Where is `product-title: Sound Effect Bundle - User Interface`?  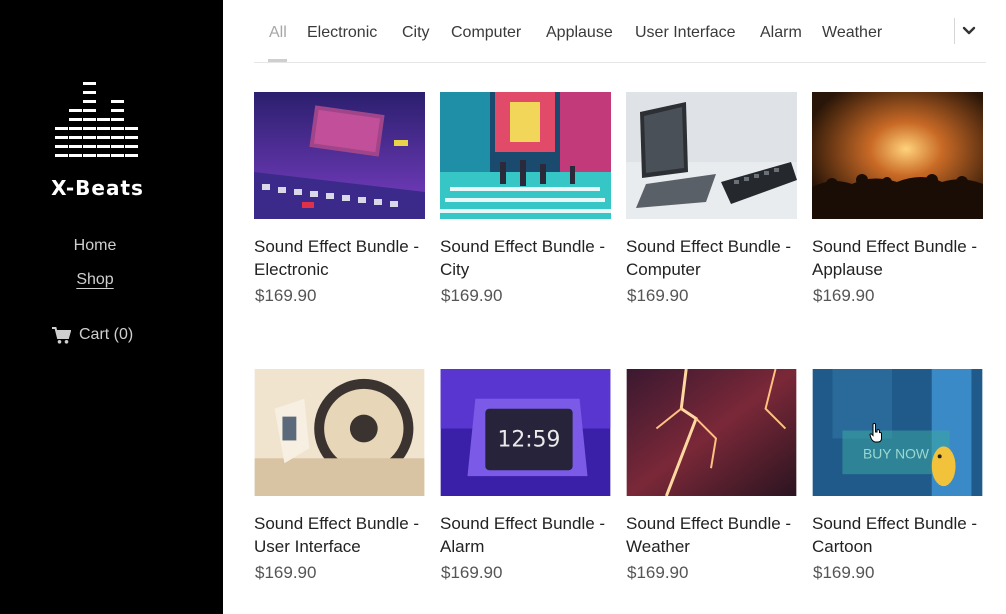 product-title: Sound Effect Bundle - User Interface is located at coordinates (342, 535).